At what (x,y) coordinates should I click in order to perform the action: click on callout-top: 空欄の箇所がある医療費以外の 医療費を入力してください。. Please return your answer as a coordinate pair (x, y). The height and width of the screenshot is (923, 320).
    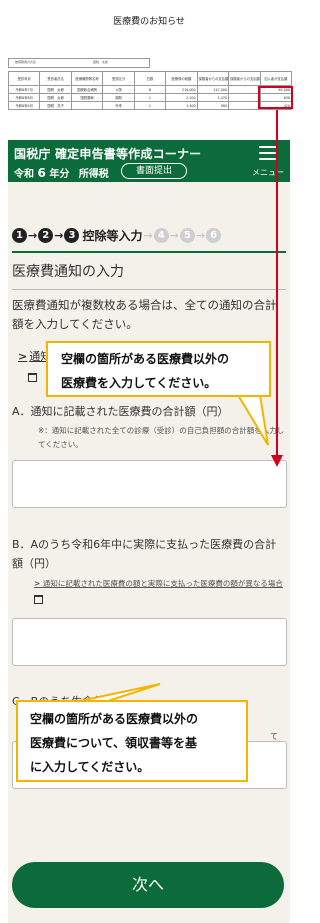
    Looking at the image, I should click on (158, 369).